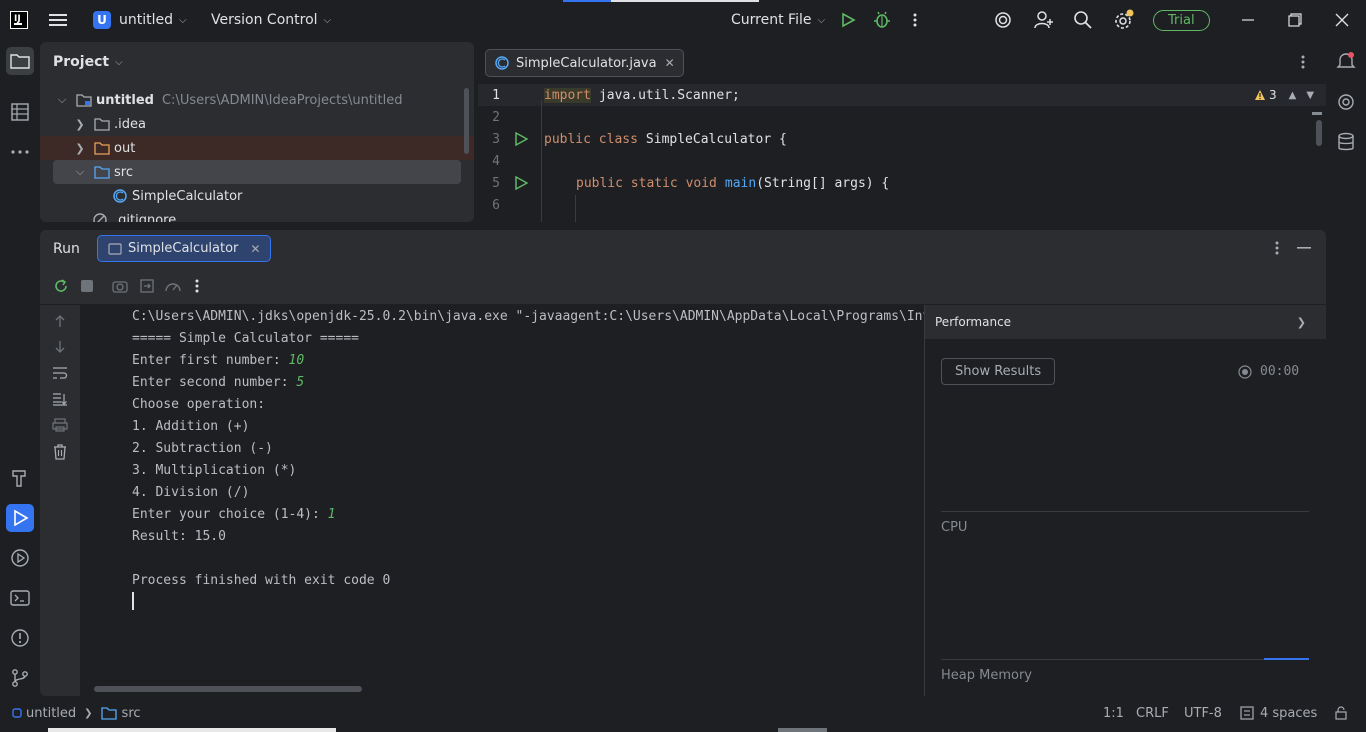  Describe the element at coordinates (1044, 20) in the screenshot. I see `add-user-icon` at that location.